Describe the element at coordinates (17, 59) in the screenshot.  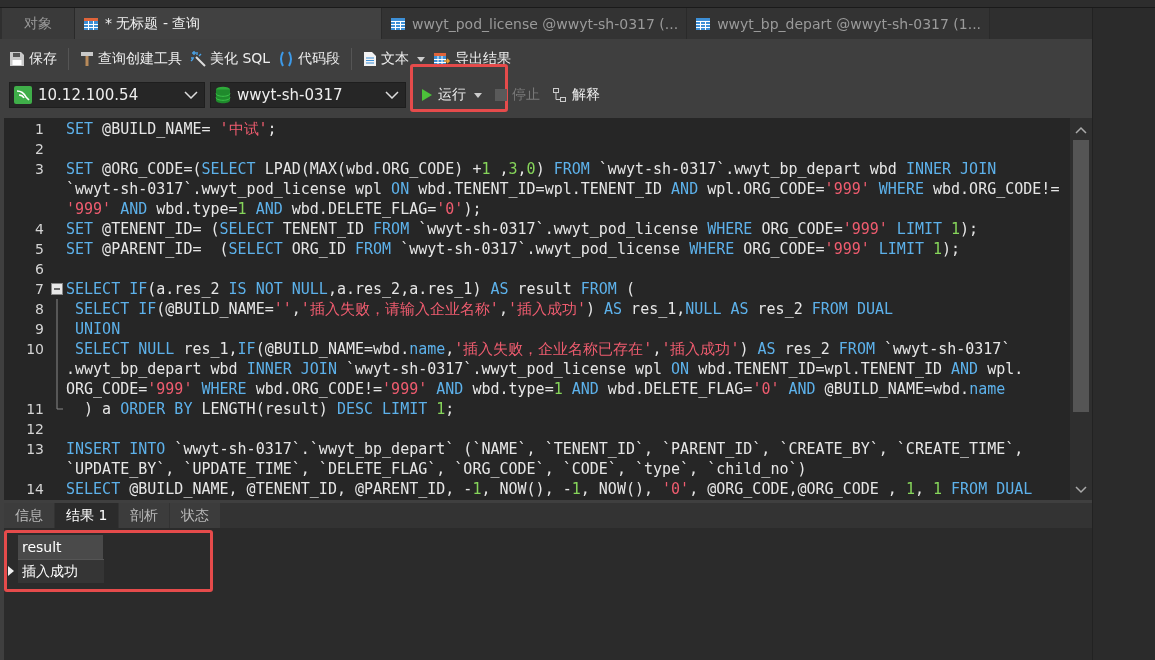
I see `save-icon` at that location.